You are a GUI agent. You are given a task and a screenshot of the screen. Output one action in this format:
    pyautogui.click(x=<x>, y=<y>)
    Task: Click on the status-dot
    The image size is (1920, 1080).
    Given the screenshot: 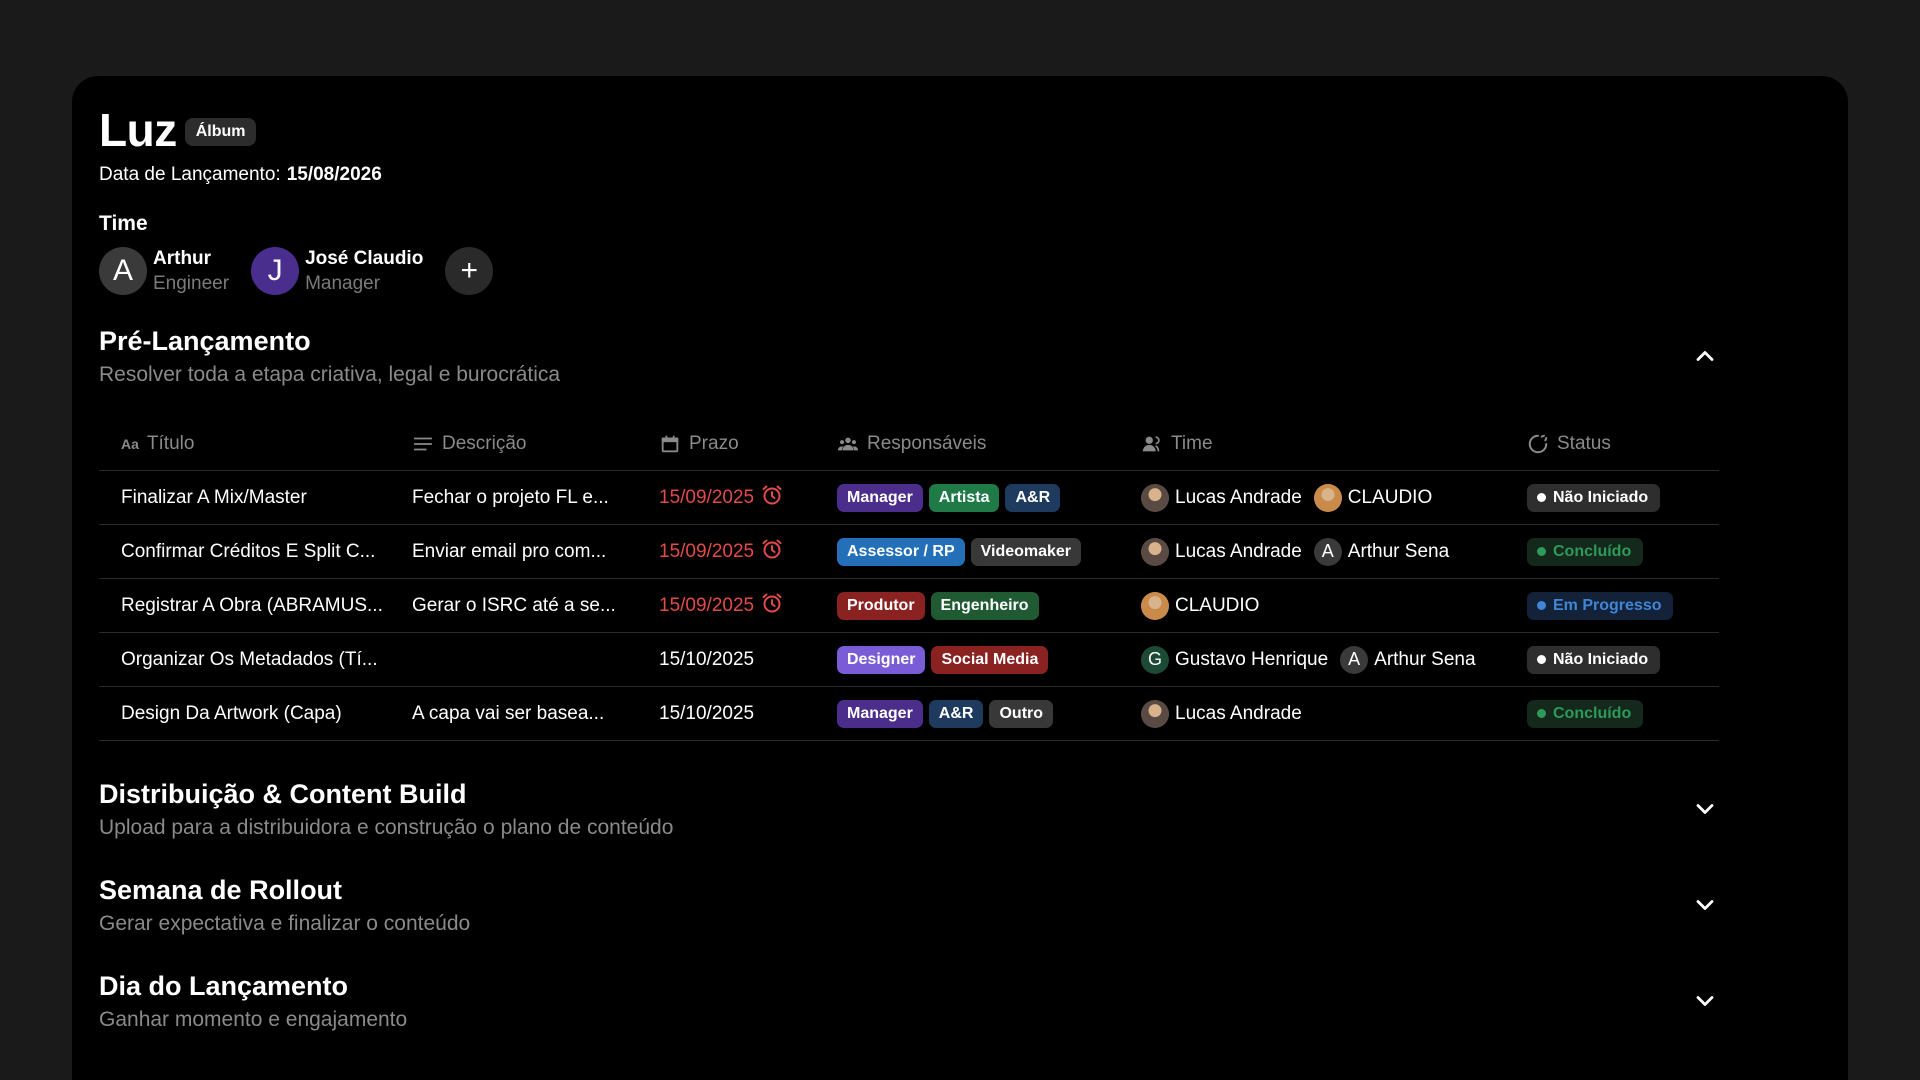 What is the action you would take?
    pyautogui.click(x=1541, y=497)
    